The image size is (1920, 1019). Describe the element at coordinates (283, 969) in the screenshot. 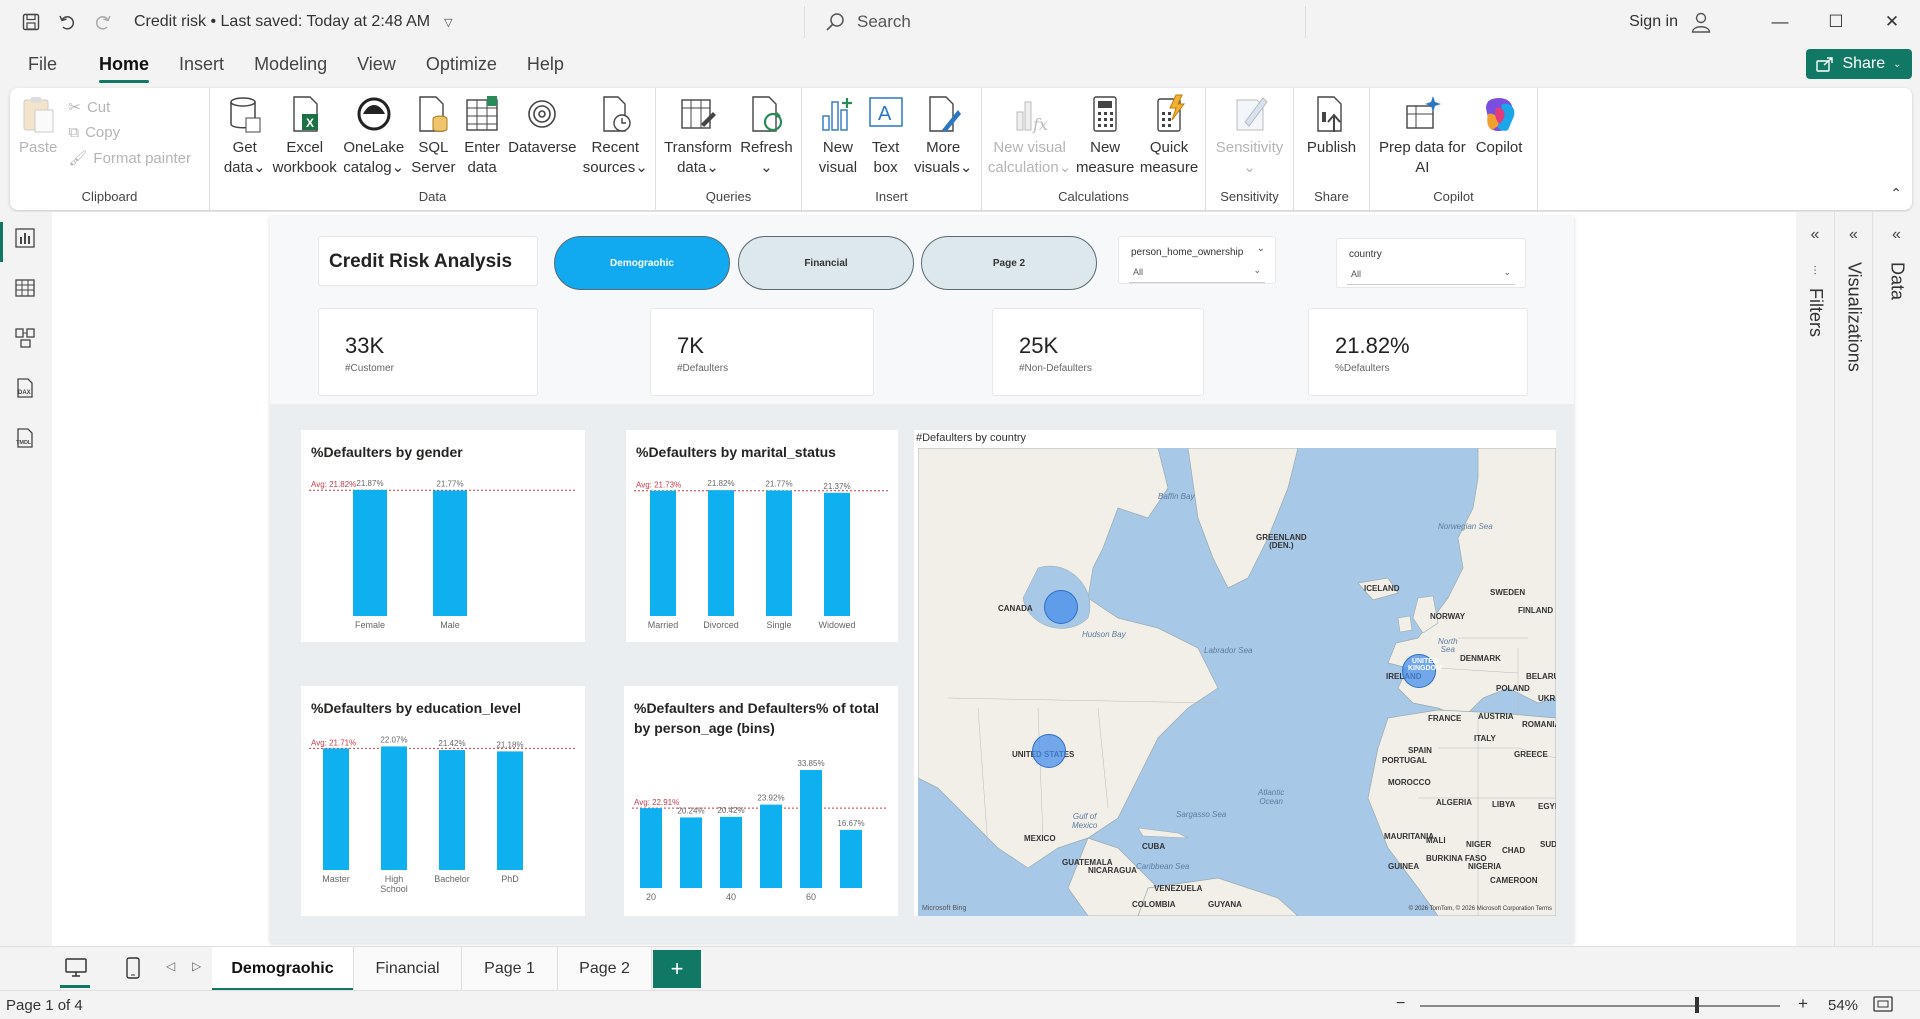

I see `page-tab-demographic: Demograohic` at that location.